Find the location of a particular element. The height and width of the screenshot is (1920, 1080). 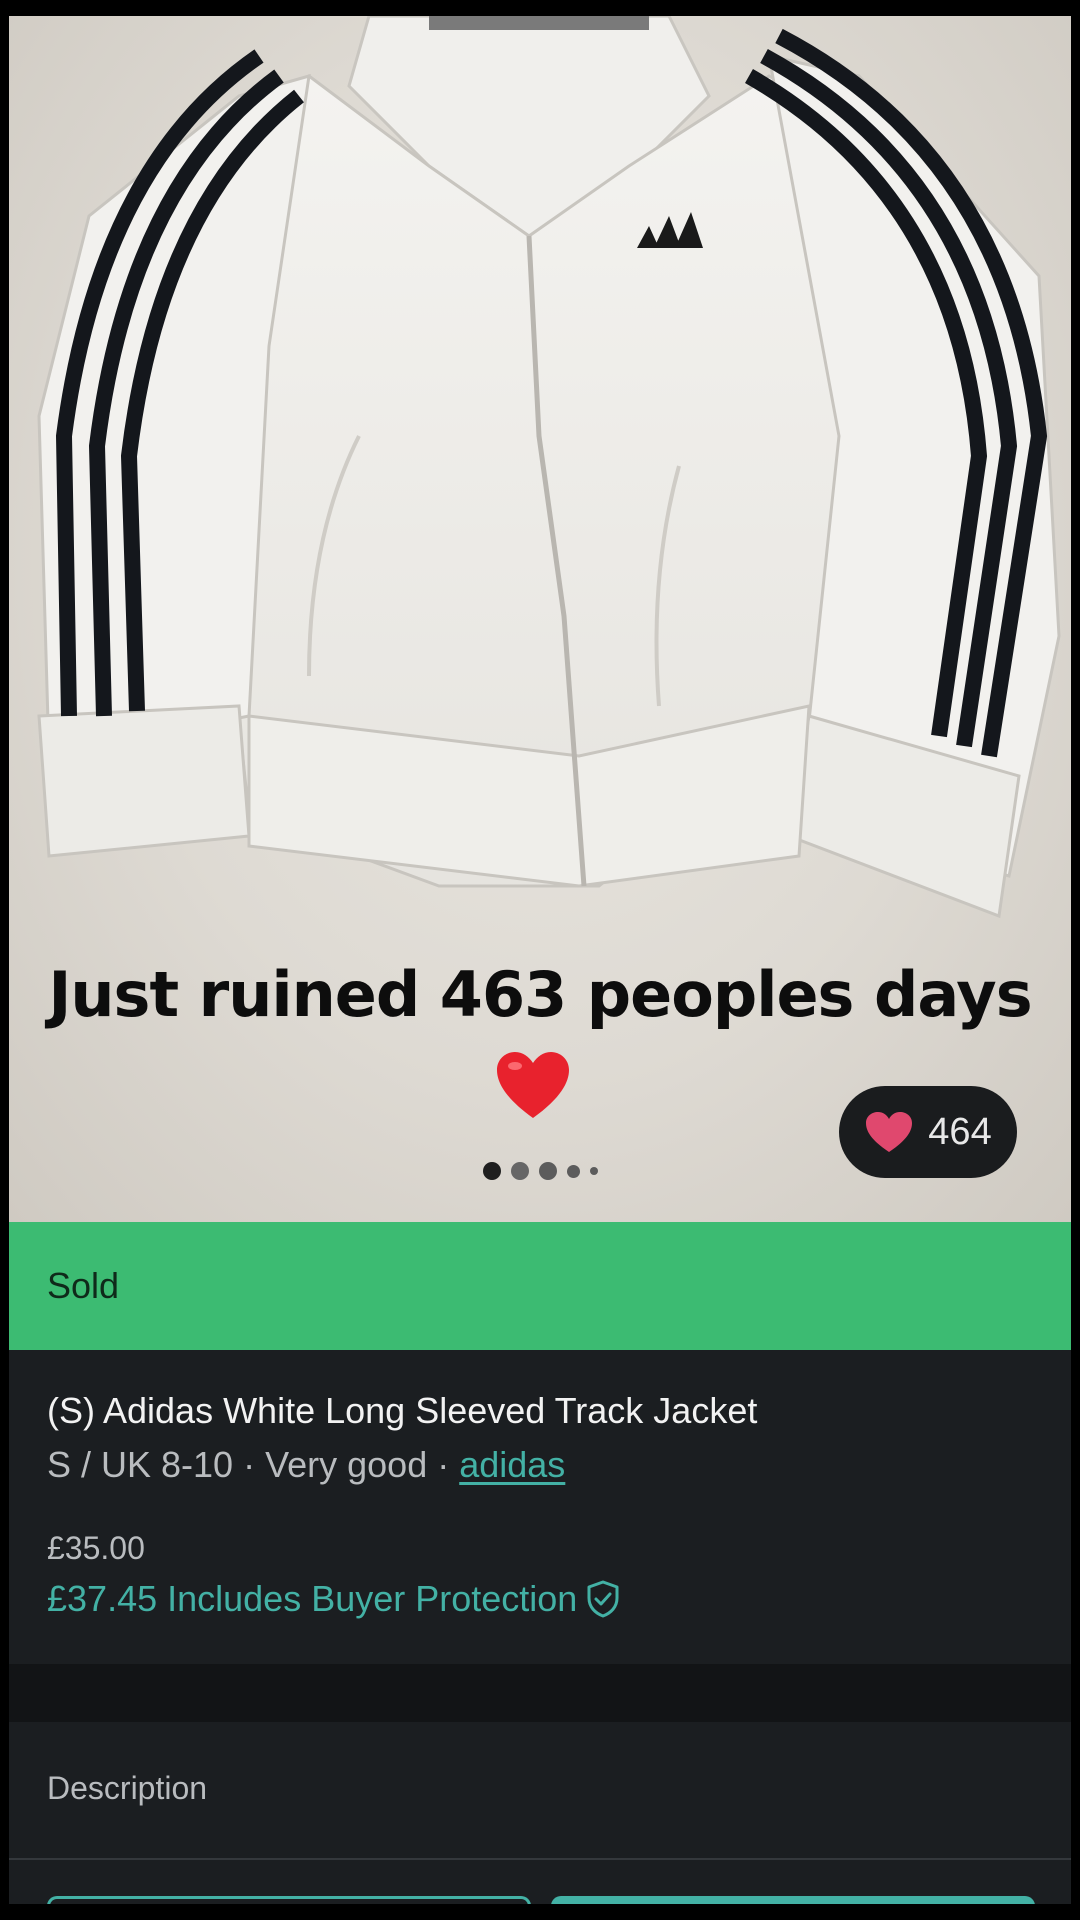

description-label: Description is located at coordinates (127, 1788).